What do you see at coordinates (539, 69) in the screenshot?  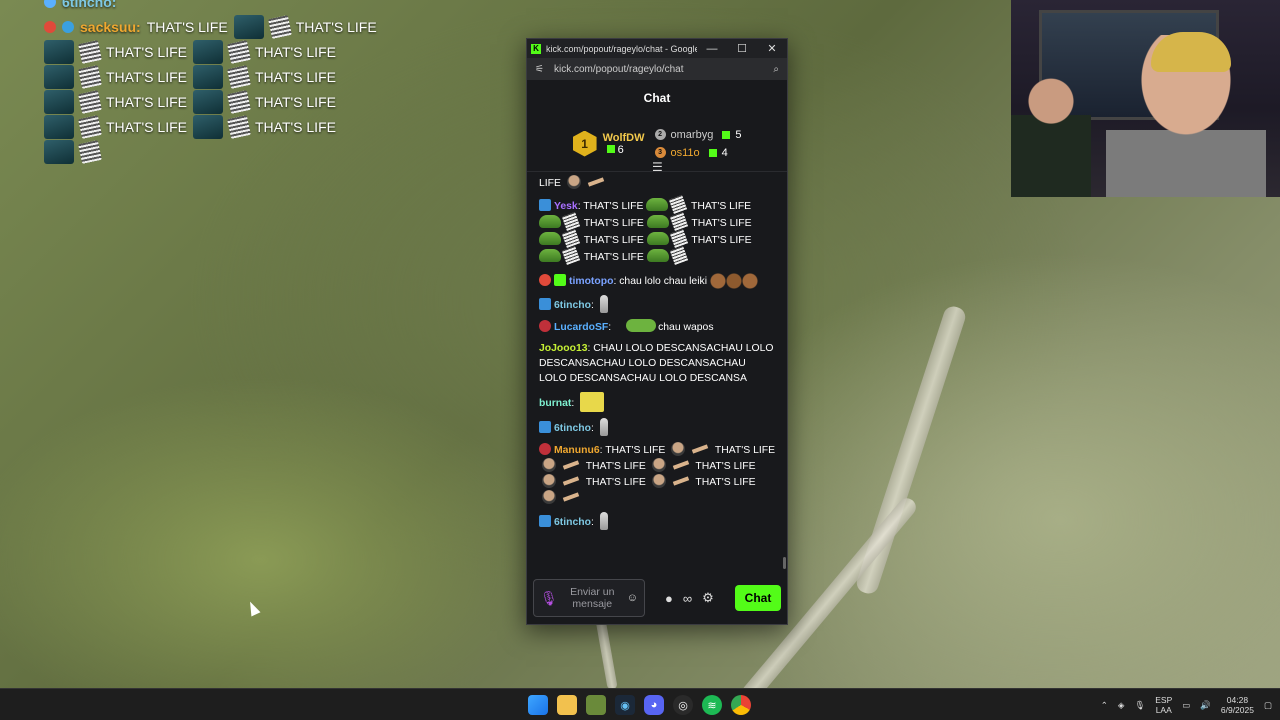 I see `site-settings-icon: ⚟` at bounding box center [539, 69].